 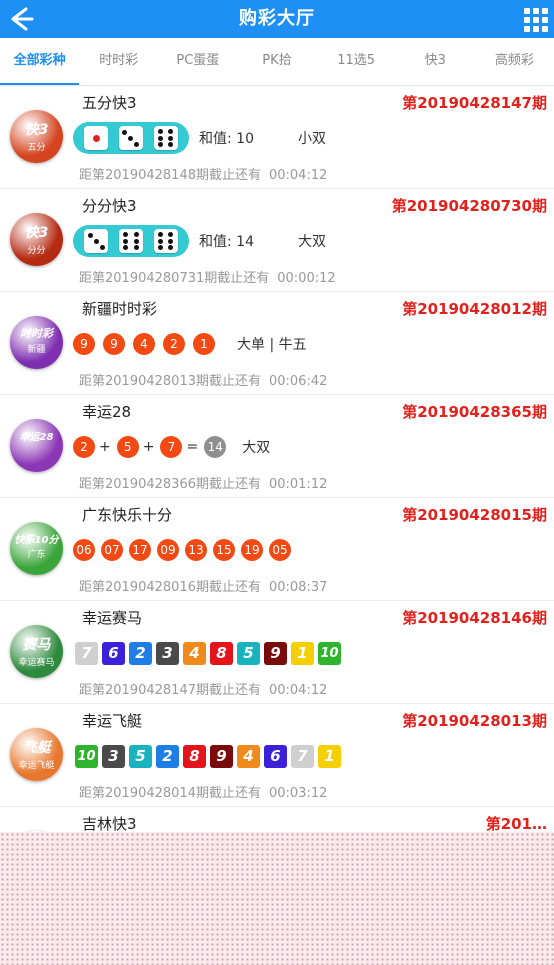 I want to click on countdown-label: 距第201904280731期截止还有, so click(x=174, y=278).